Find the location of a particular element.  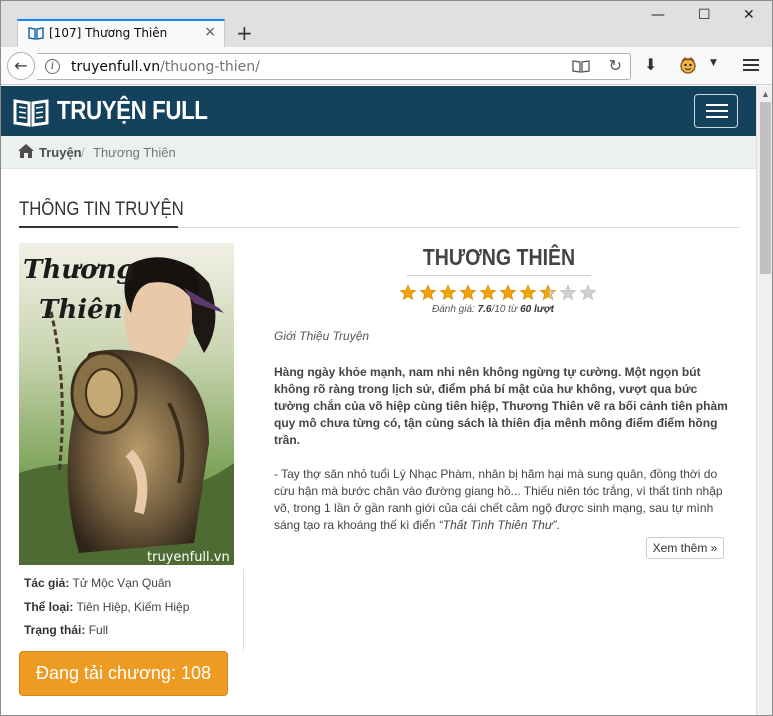

breadcrumb-current: Thương Thiên is located at coordinates (134, 152).